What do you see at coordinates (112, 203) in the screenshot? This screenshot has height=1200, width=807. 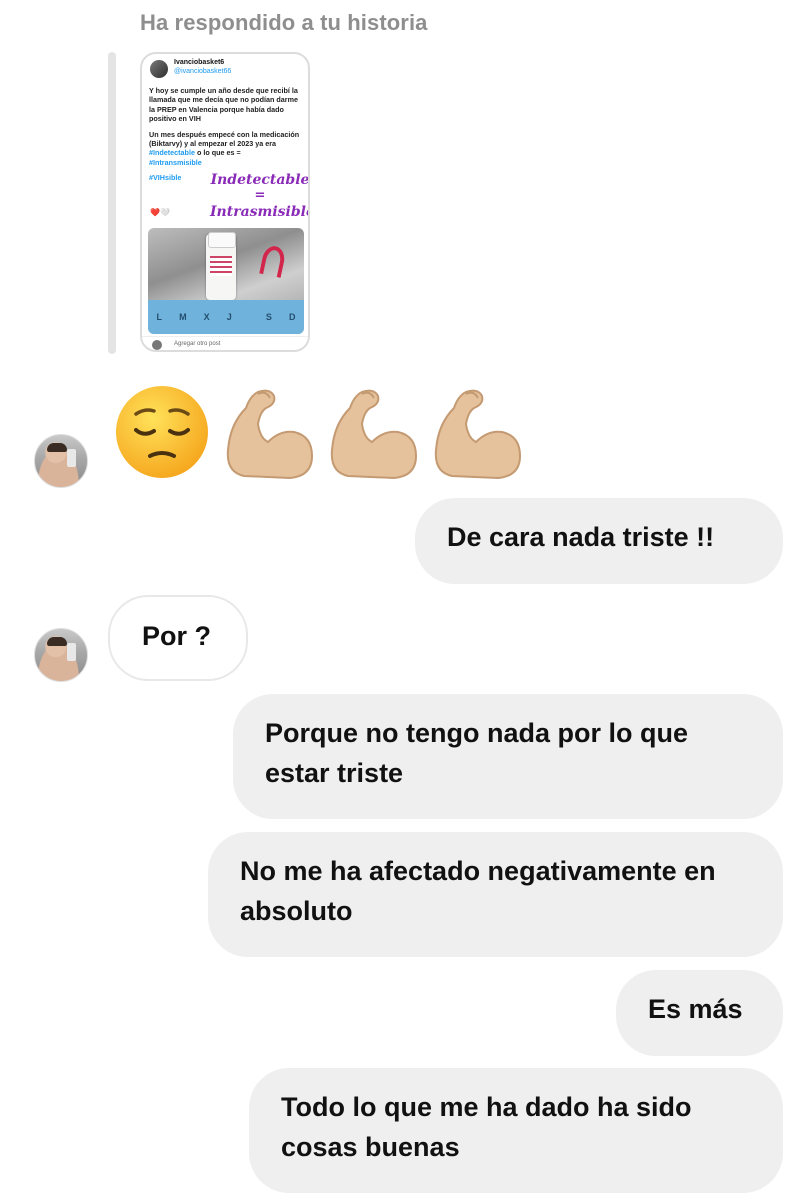 I see `reply-quote-bar` at bounding box center [112, 203].